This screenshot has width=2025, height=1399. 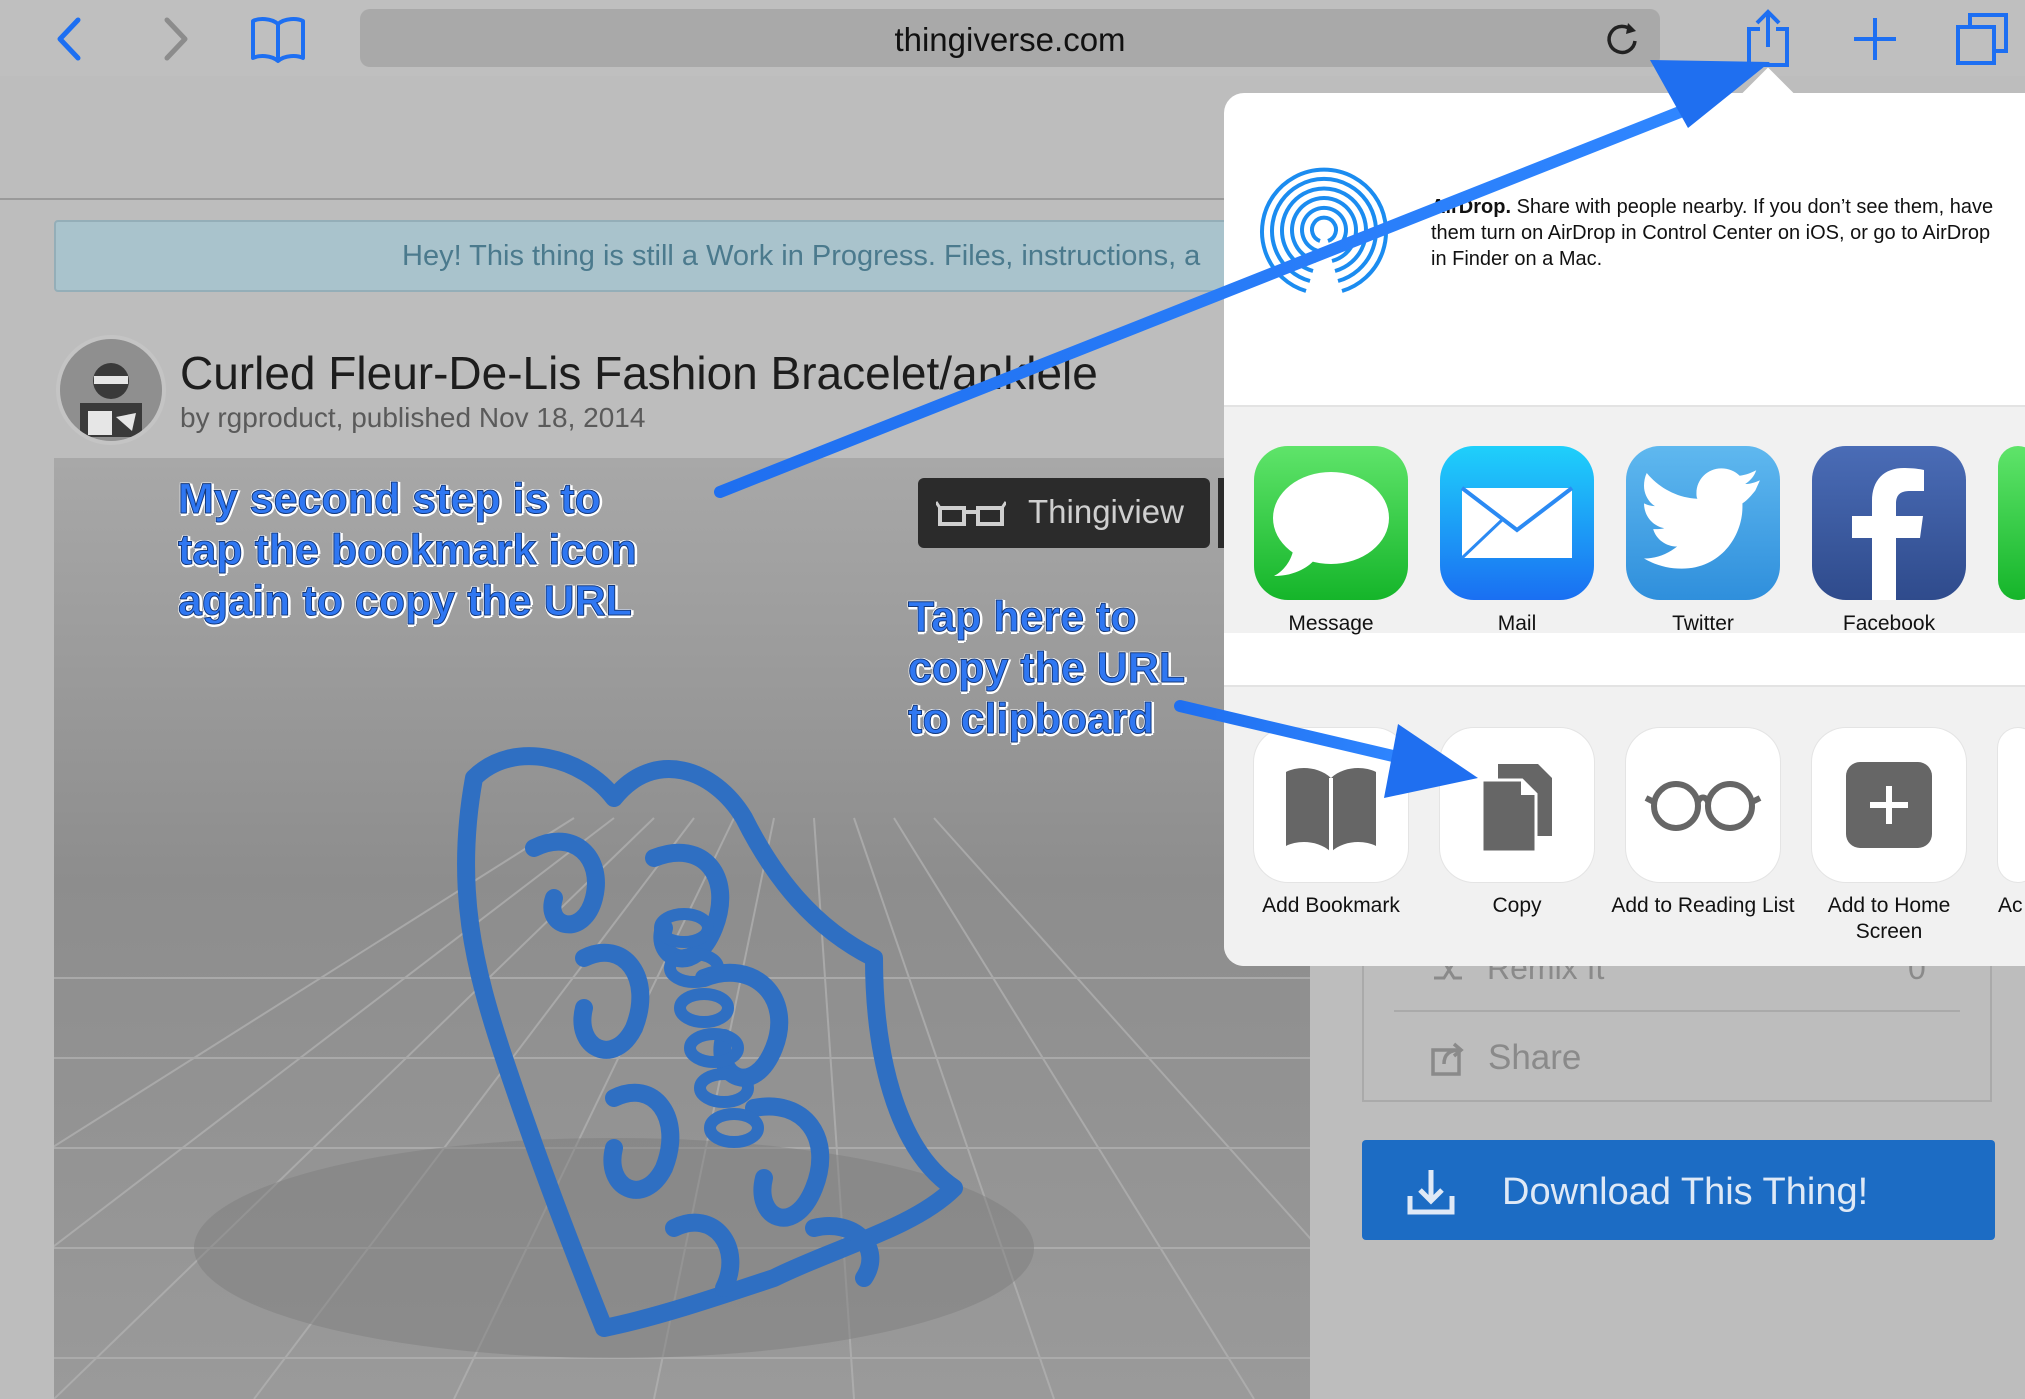 I want to click on new-tab-button, so click(x=1875, y=39).